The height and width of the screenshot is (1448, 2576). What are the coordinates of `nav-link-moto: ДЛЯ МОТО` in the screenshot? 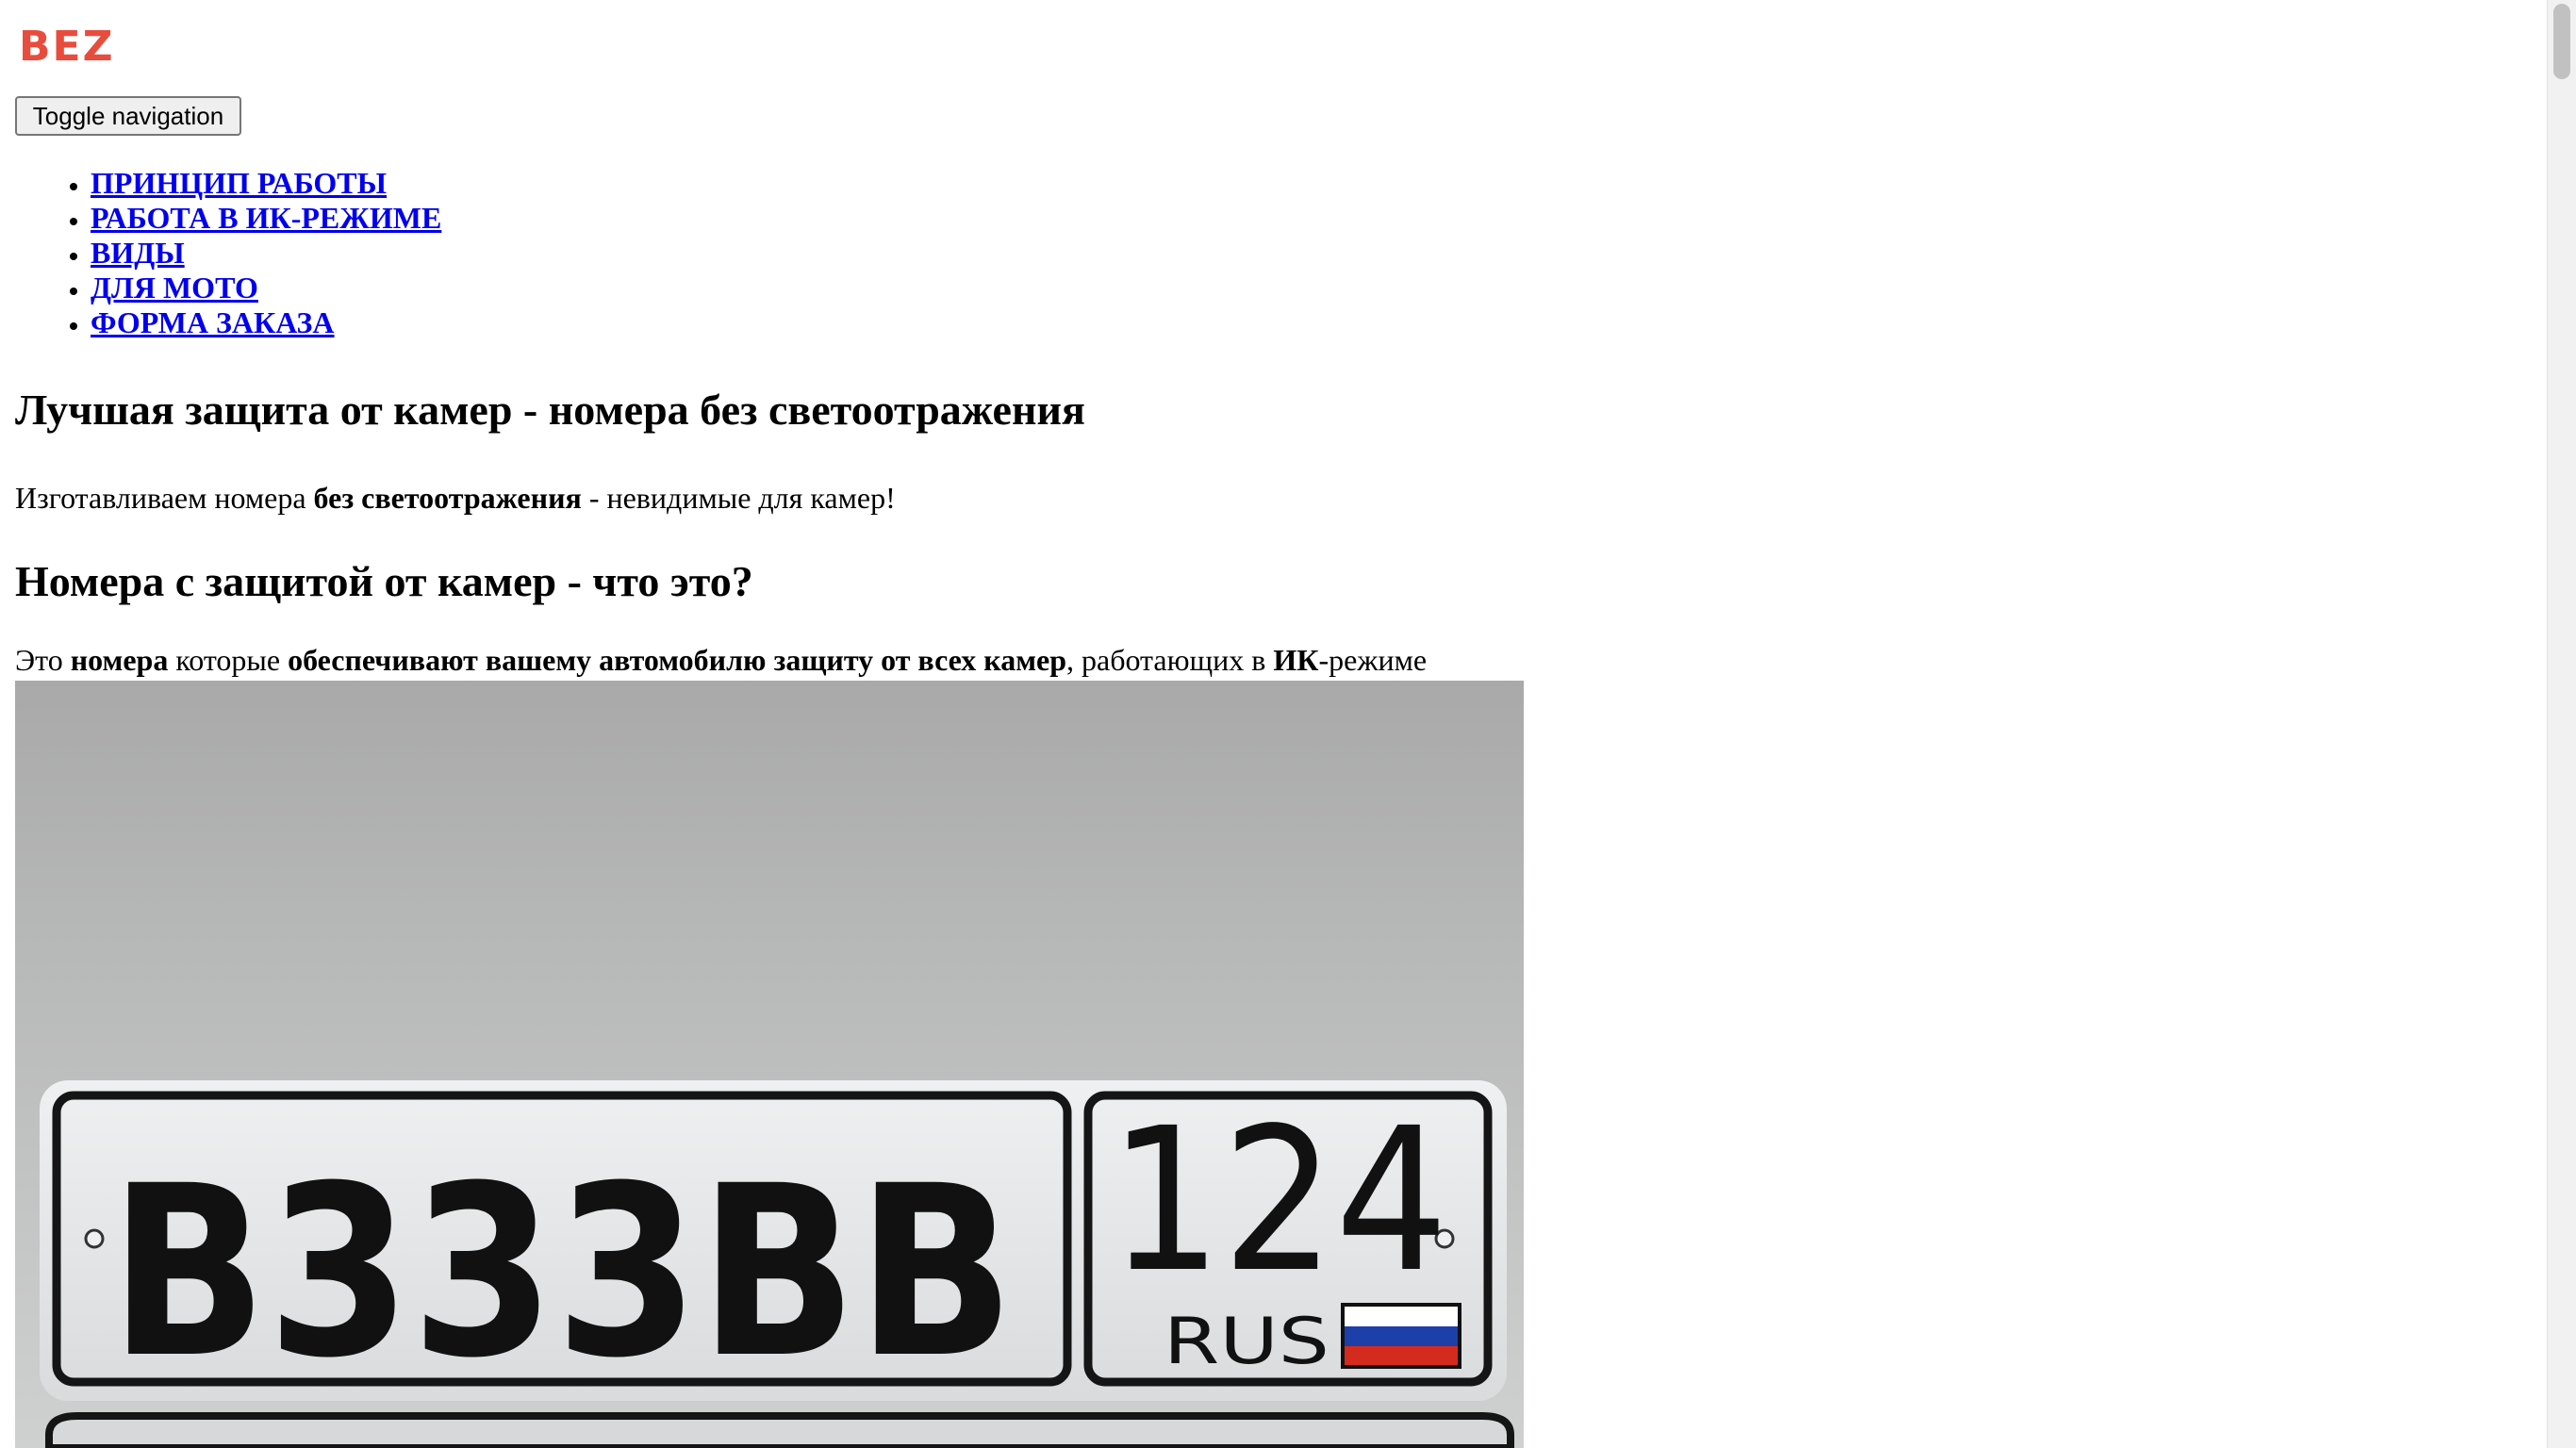 It's located at (174, 287).